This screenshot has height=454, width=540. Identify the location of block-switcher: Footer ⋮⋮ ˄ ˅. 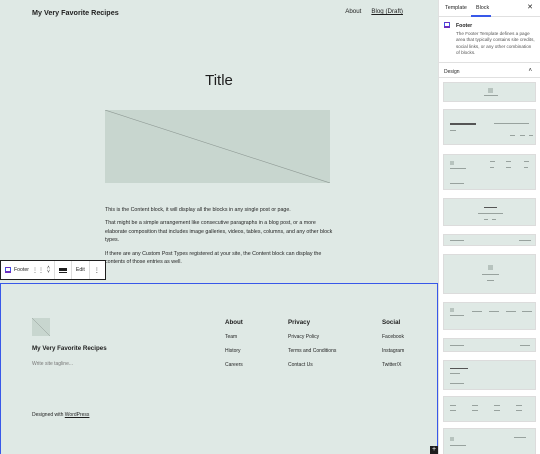
(28, 270).